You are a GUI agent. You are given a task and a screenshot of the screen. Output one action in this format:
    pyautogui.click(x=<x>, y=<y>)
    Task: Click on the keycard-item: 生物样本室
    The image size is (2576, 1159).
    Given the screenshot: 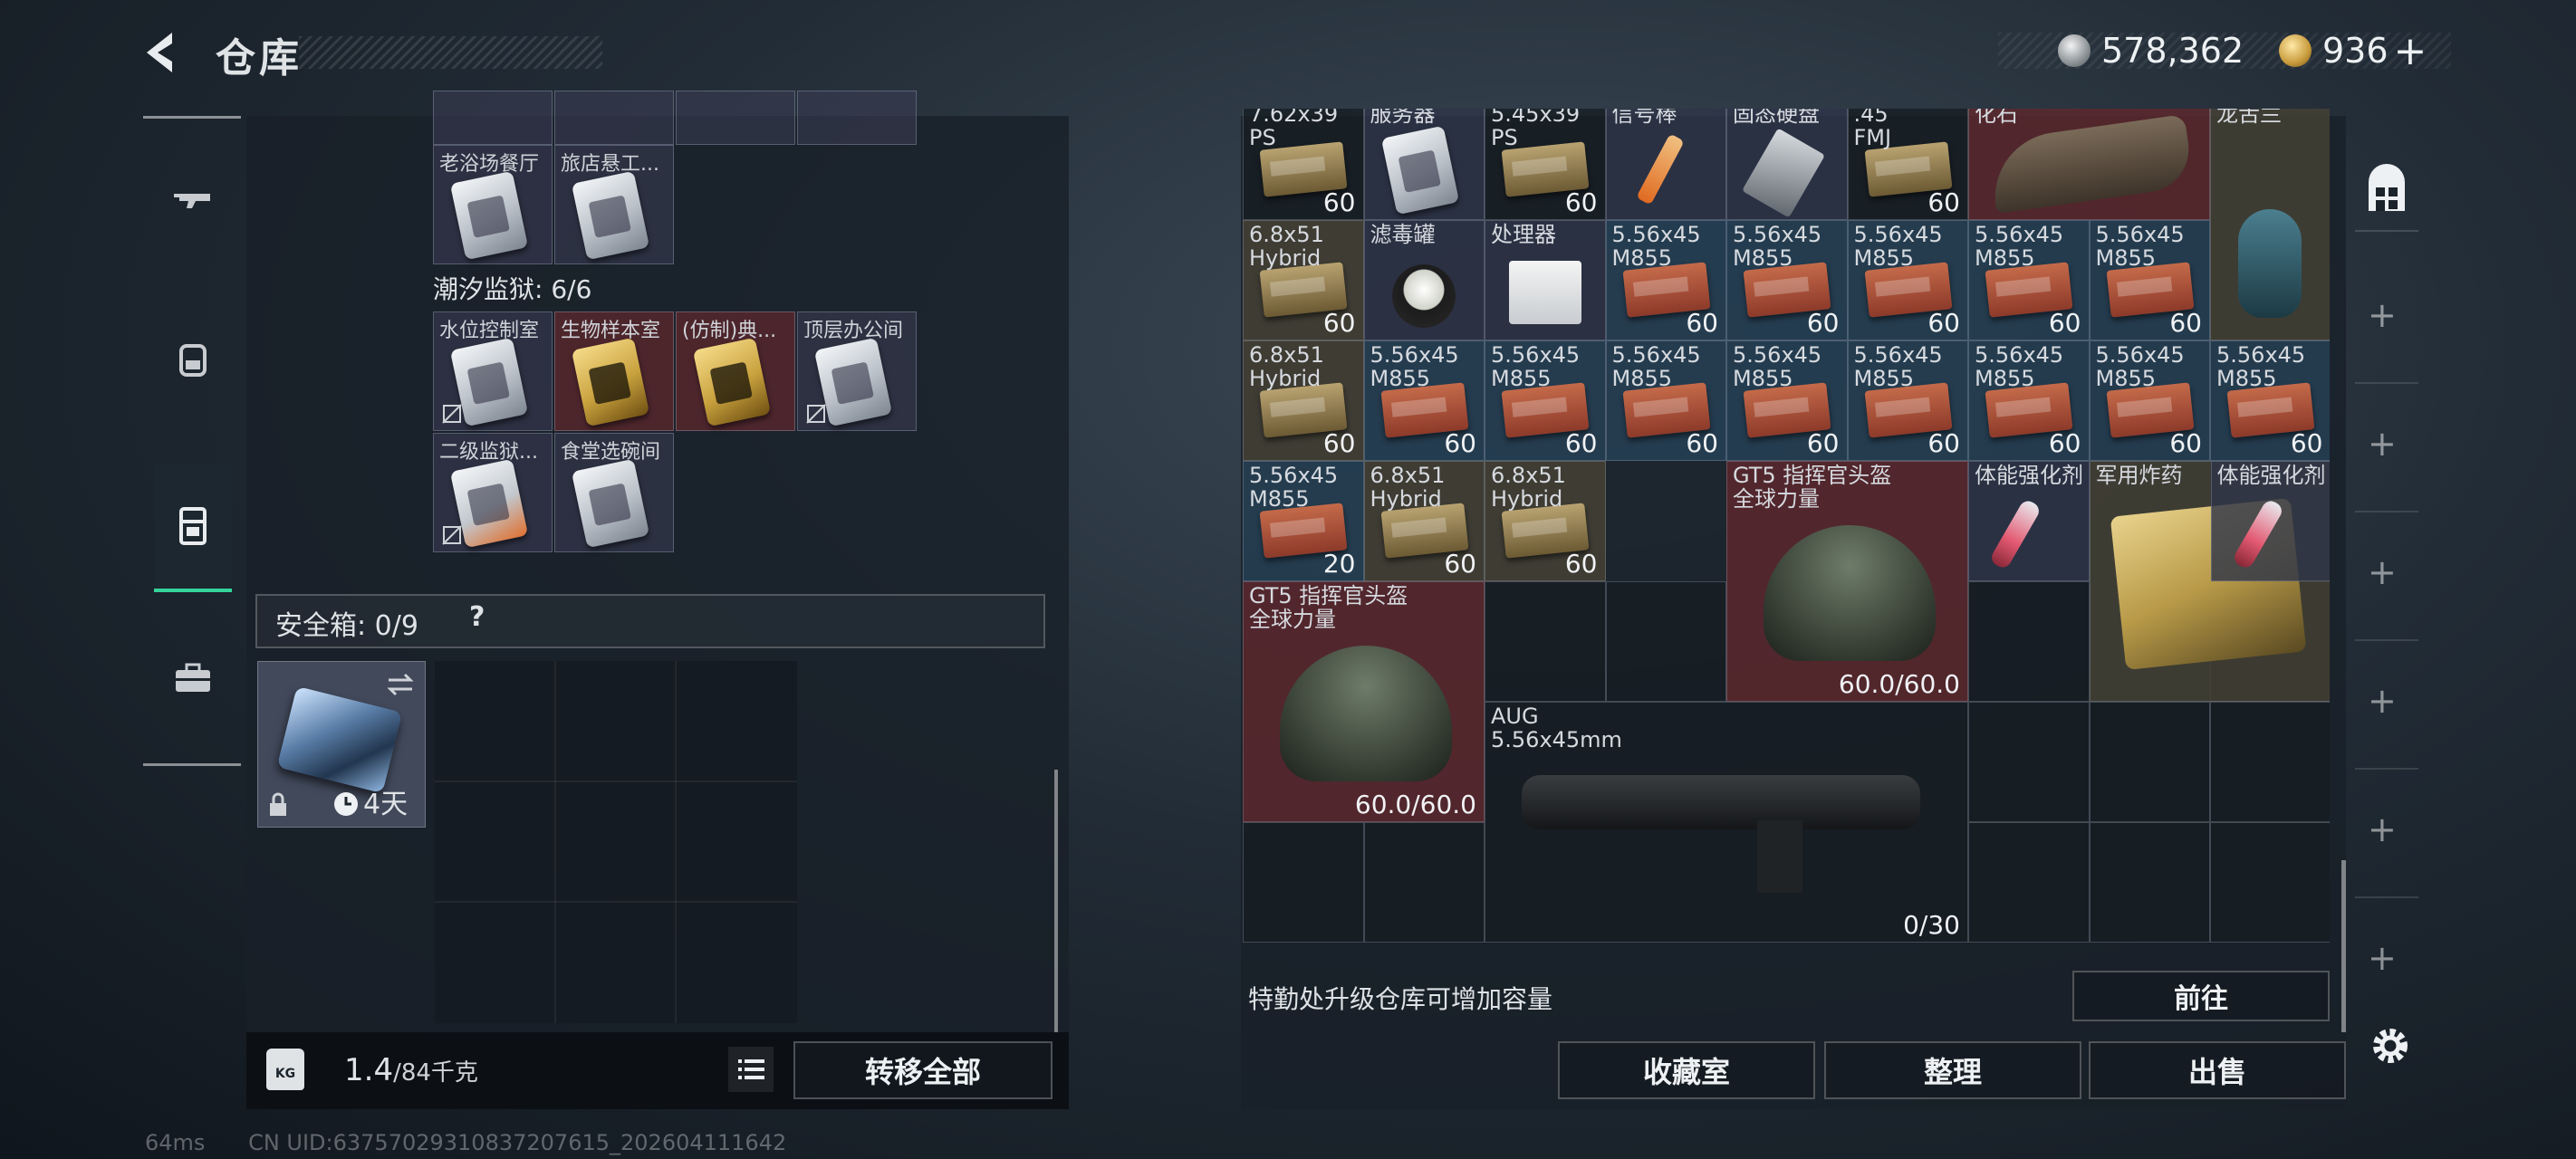 What is the action you would take?
    pyautogui.click(x=614, y=371)
    